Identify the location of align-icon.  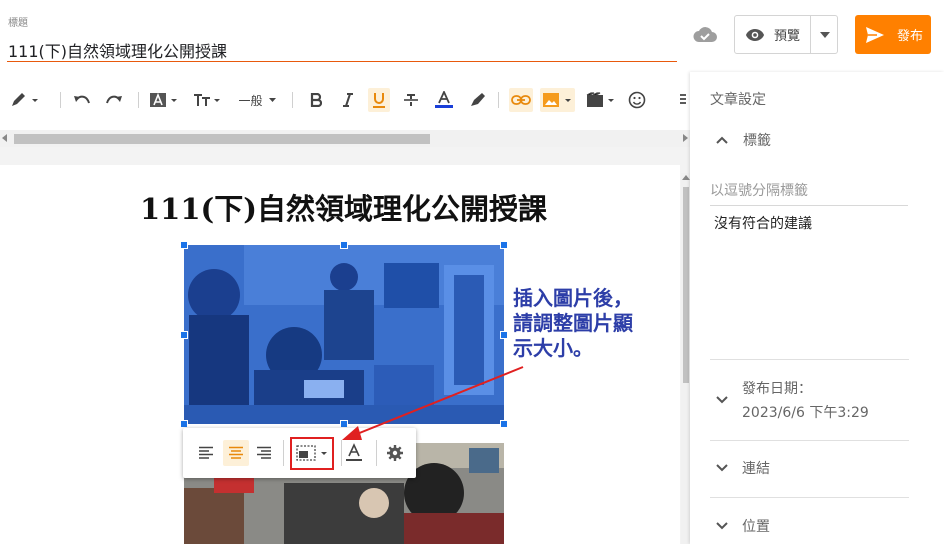
(683, 99).